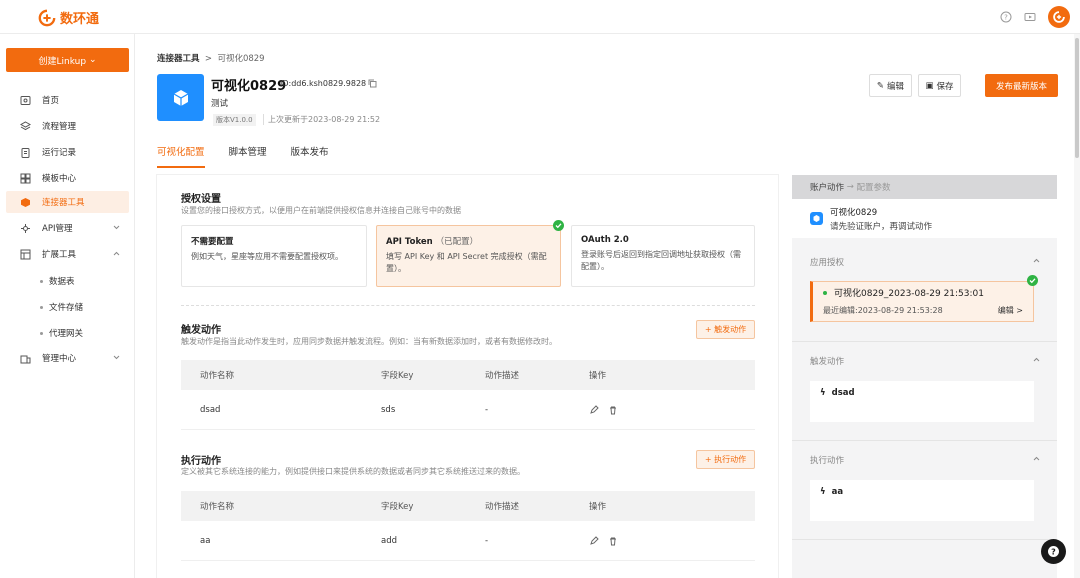  Describe the element at coordinates (25, 178) in the screenshot. I see `grid-icon` at that location.